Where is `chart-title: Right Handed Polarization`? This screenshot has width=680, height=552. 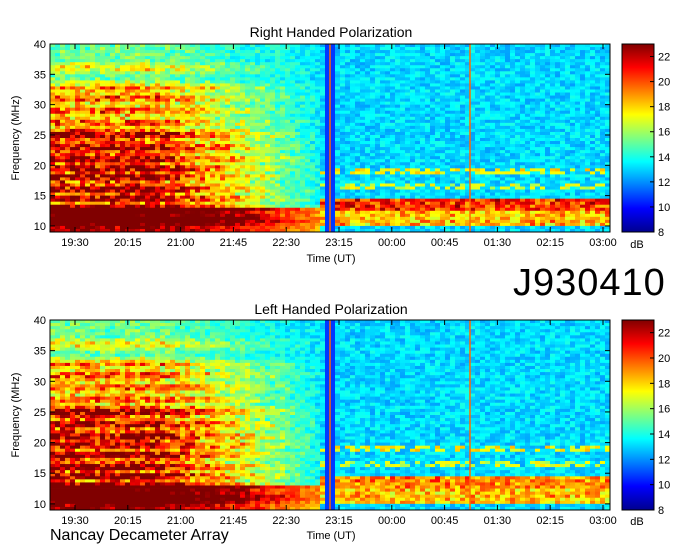
chart-title: Right Handed Polarization is located at coordinates (331, 32).